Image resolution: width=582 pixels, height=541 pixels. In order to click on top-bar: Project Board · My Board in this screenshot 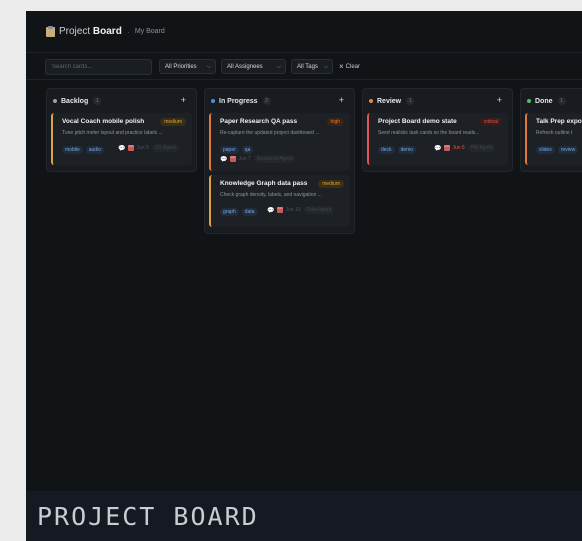, I will do `click(304, 32)`.